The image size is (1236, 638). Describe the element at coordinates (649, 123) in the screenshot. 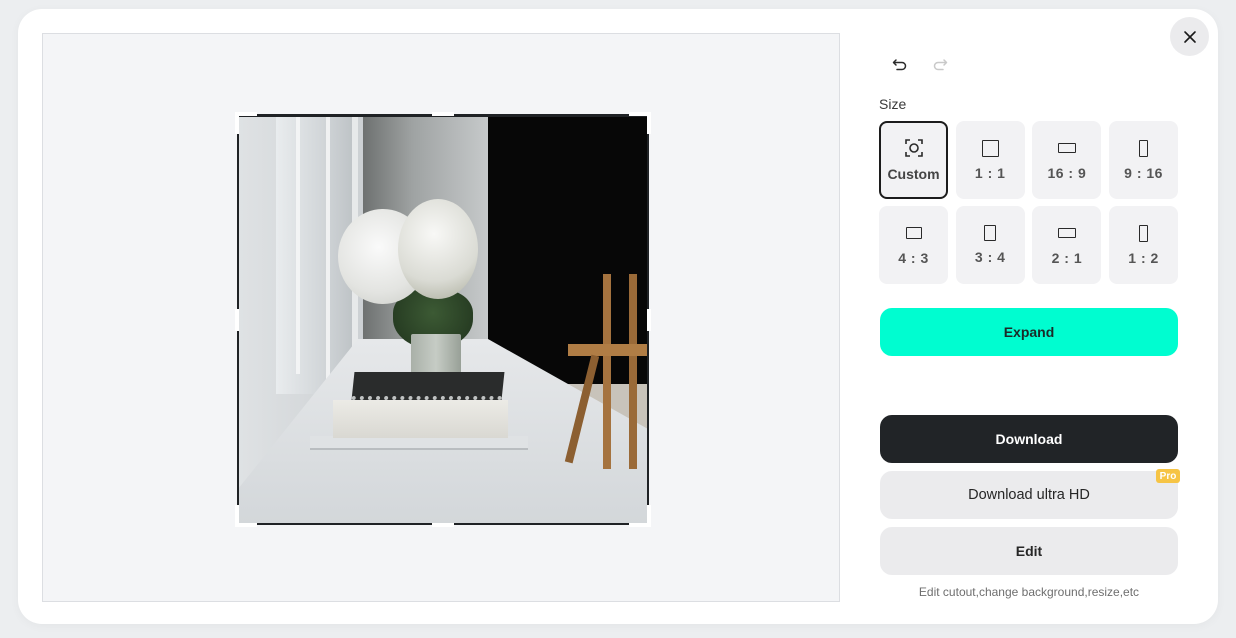

I see `crop-handle-top-right` at that location.